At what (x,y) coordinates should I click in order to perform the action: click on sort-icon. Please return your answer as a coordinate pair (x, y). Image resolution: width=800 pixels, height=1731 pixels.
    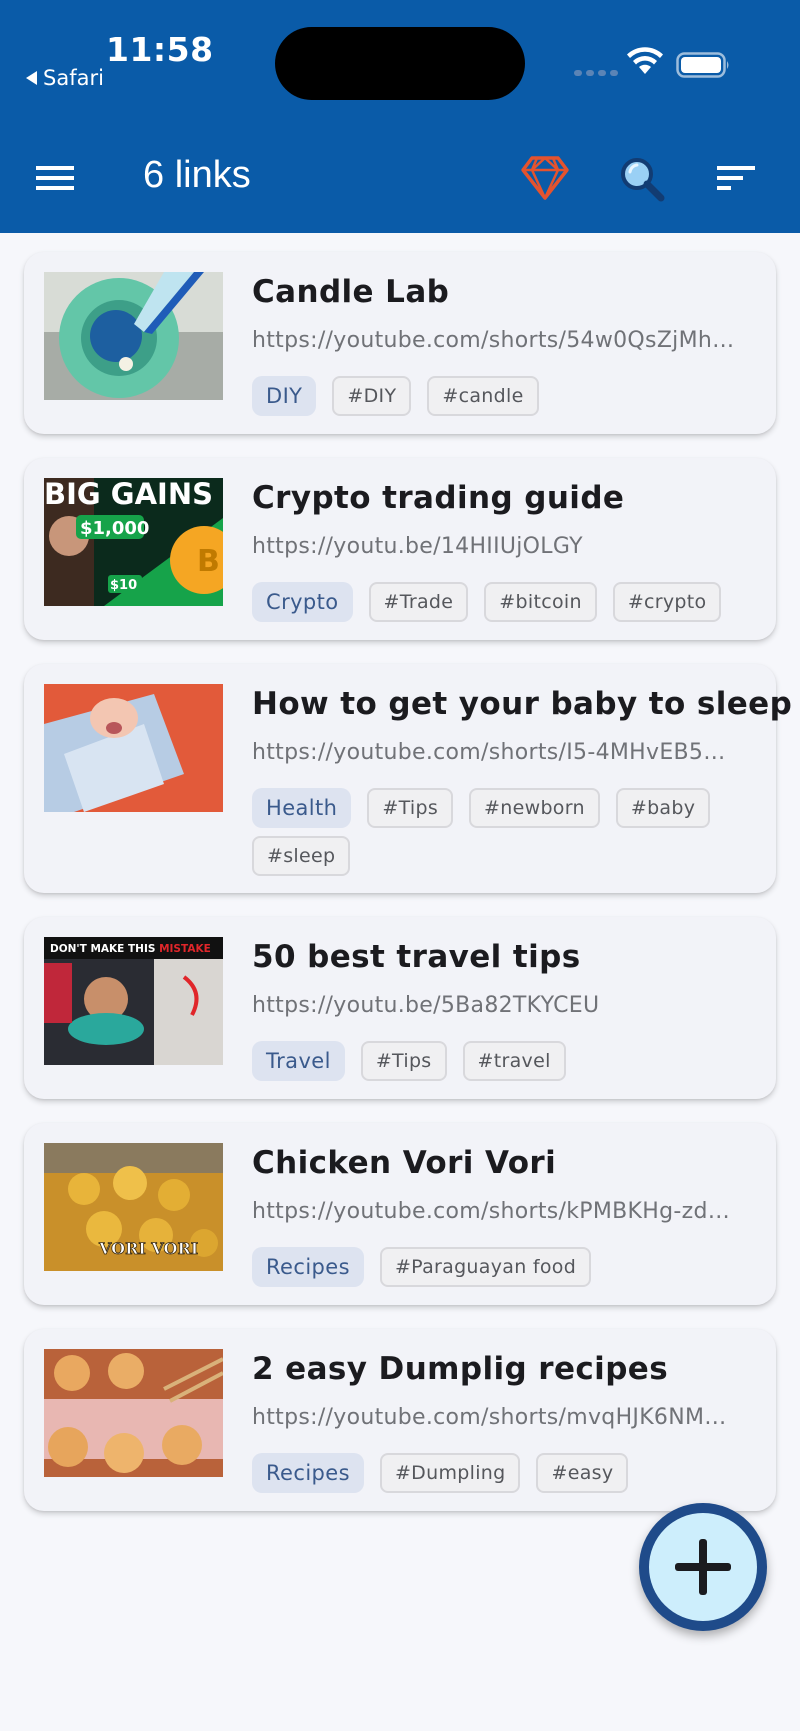
    Looking at the image, I should click on (736, 178).